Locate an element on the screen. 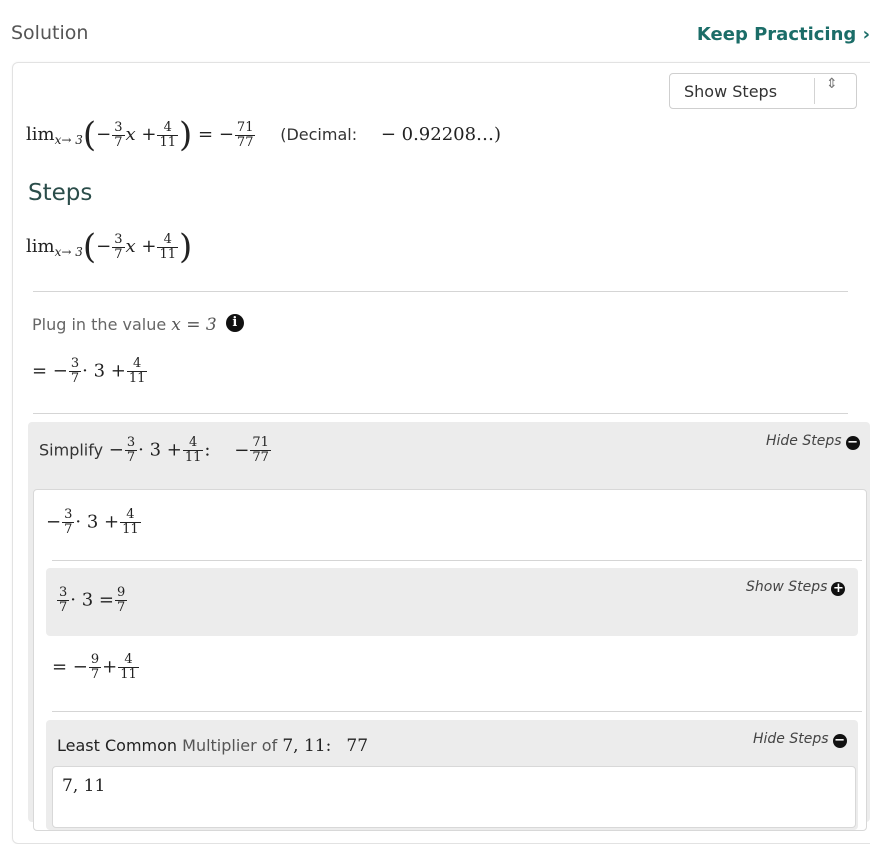 Image resolution: width=870 pixels, height=844 pixels. lcm-numbers: 7, 11: is located at coordinates (307, 746).